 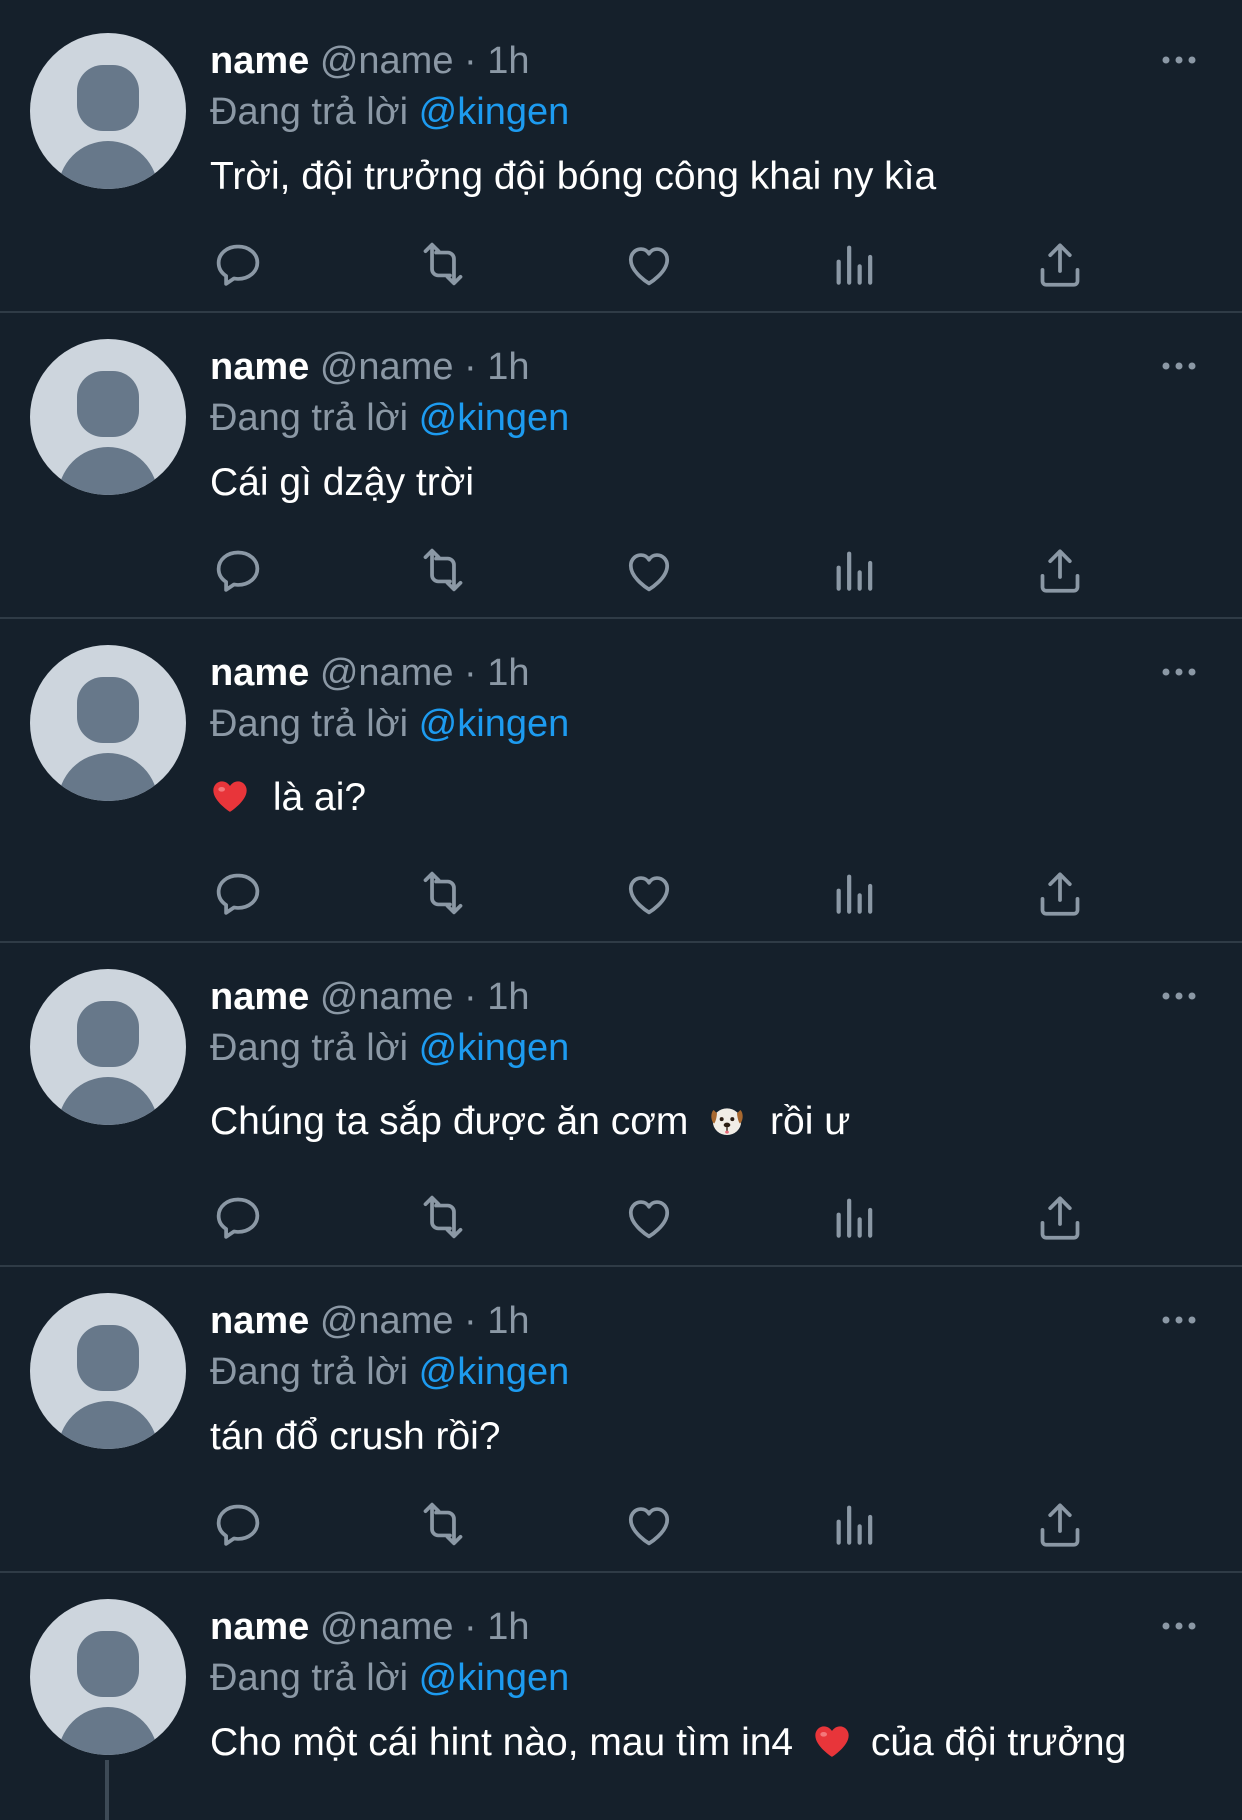 I want to click on reply-header: name @name · 1h, so click(x=370, y=367).